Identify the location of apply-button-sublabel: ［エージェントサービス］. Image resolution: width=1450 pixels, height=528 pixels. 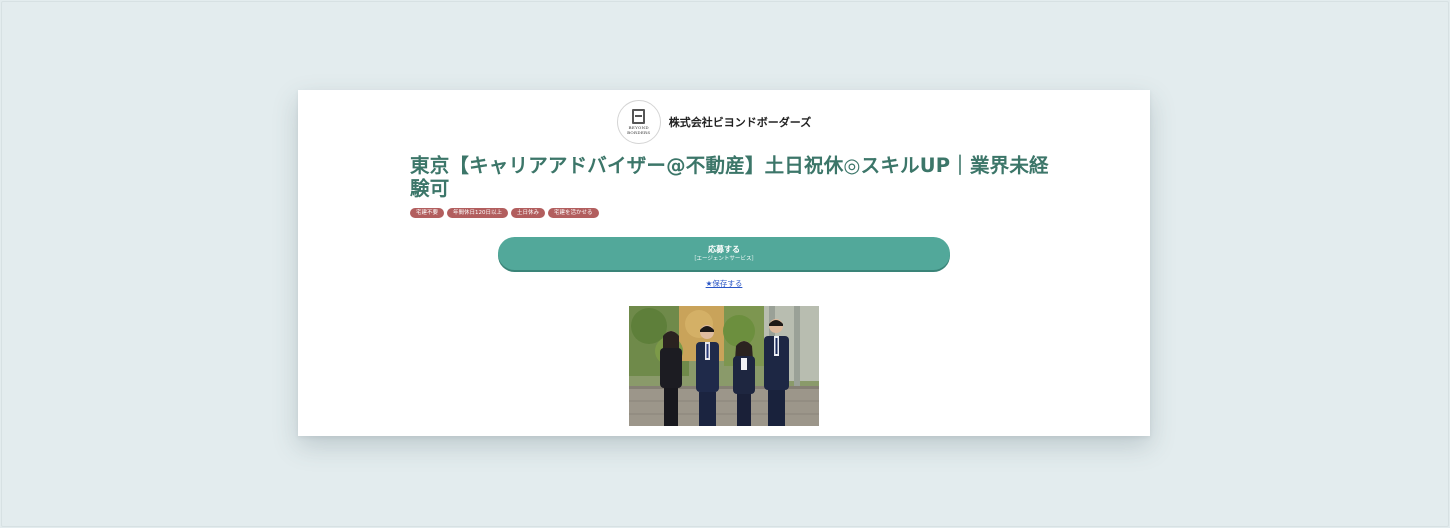
(724, 258).